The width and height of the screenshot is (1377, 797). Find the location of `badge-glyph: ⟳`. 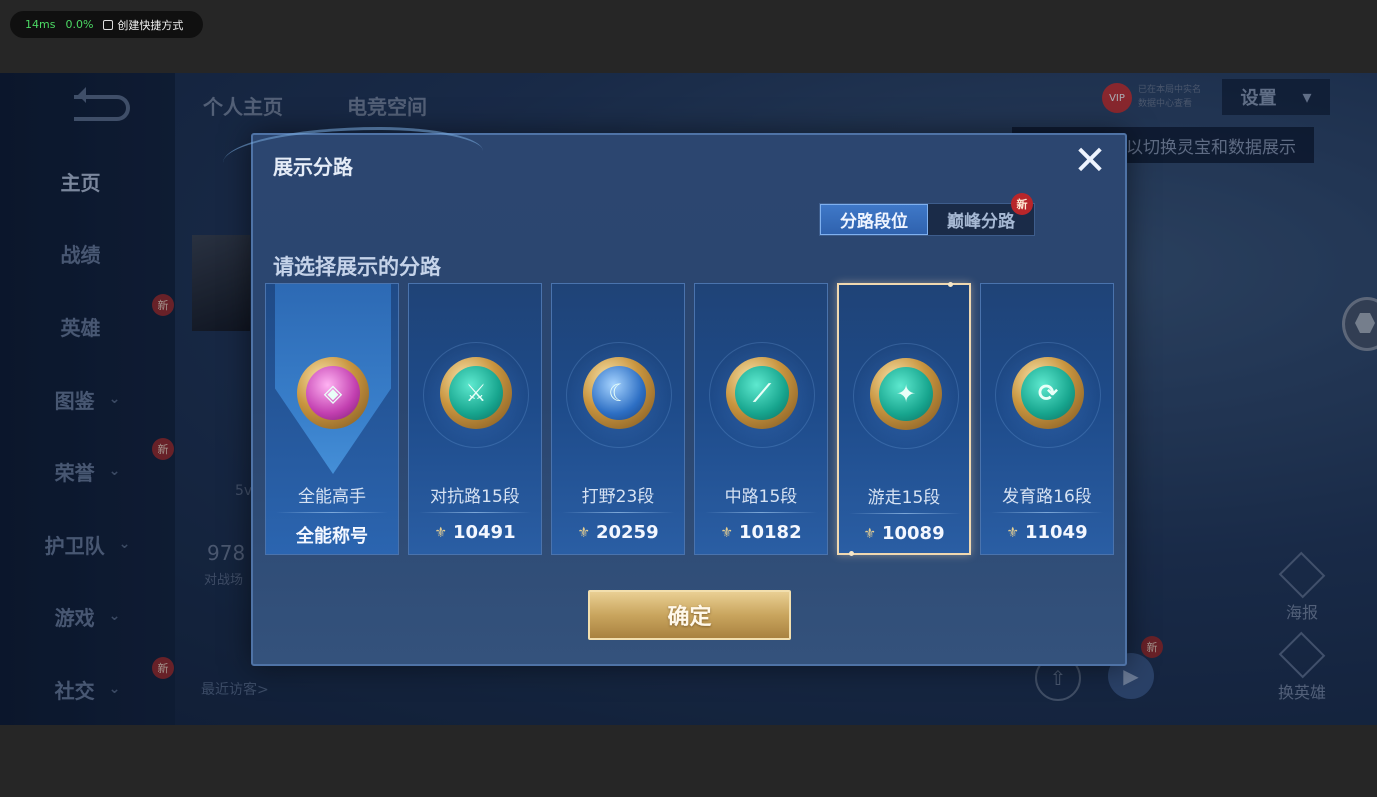

badge-glyph: ⟳ is located at coordinates (1048, 393).